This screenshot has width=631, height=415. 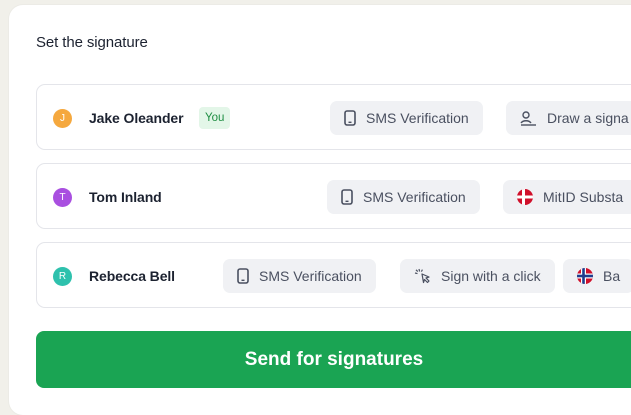 What do you see at coordinates (62, 118) in the screenshot?
I see `avatar: J` at bounding box center [62, 118].